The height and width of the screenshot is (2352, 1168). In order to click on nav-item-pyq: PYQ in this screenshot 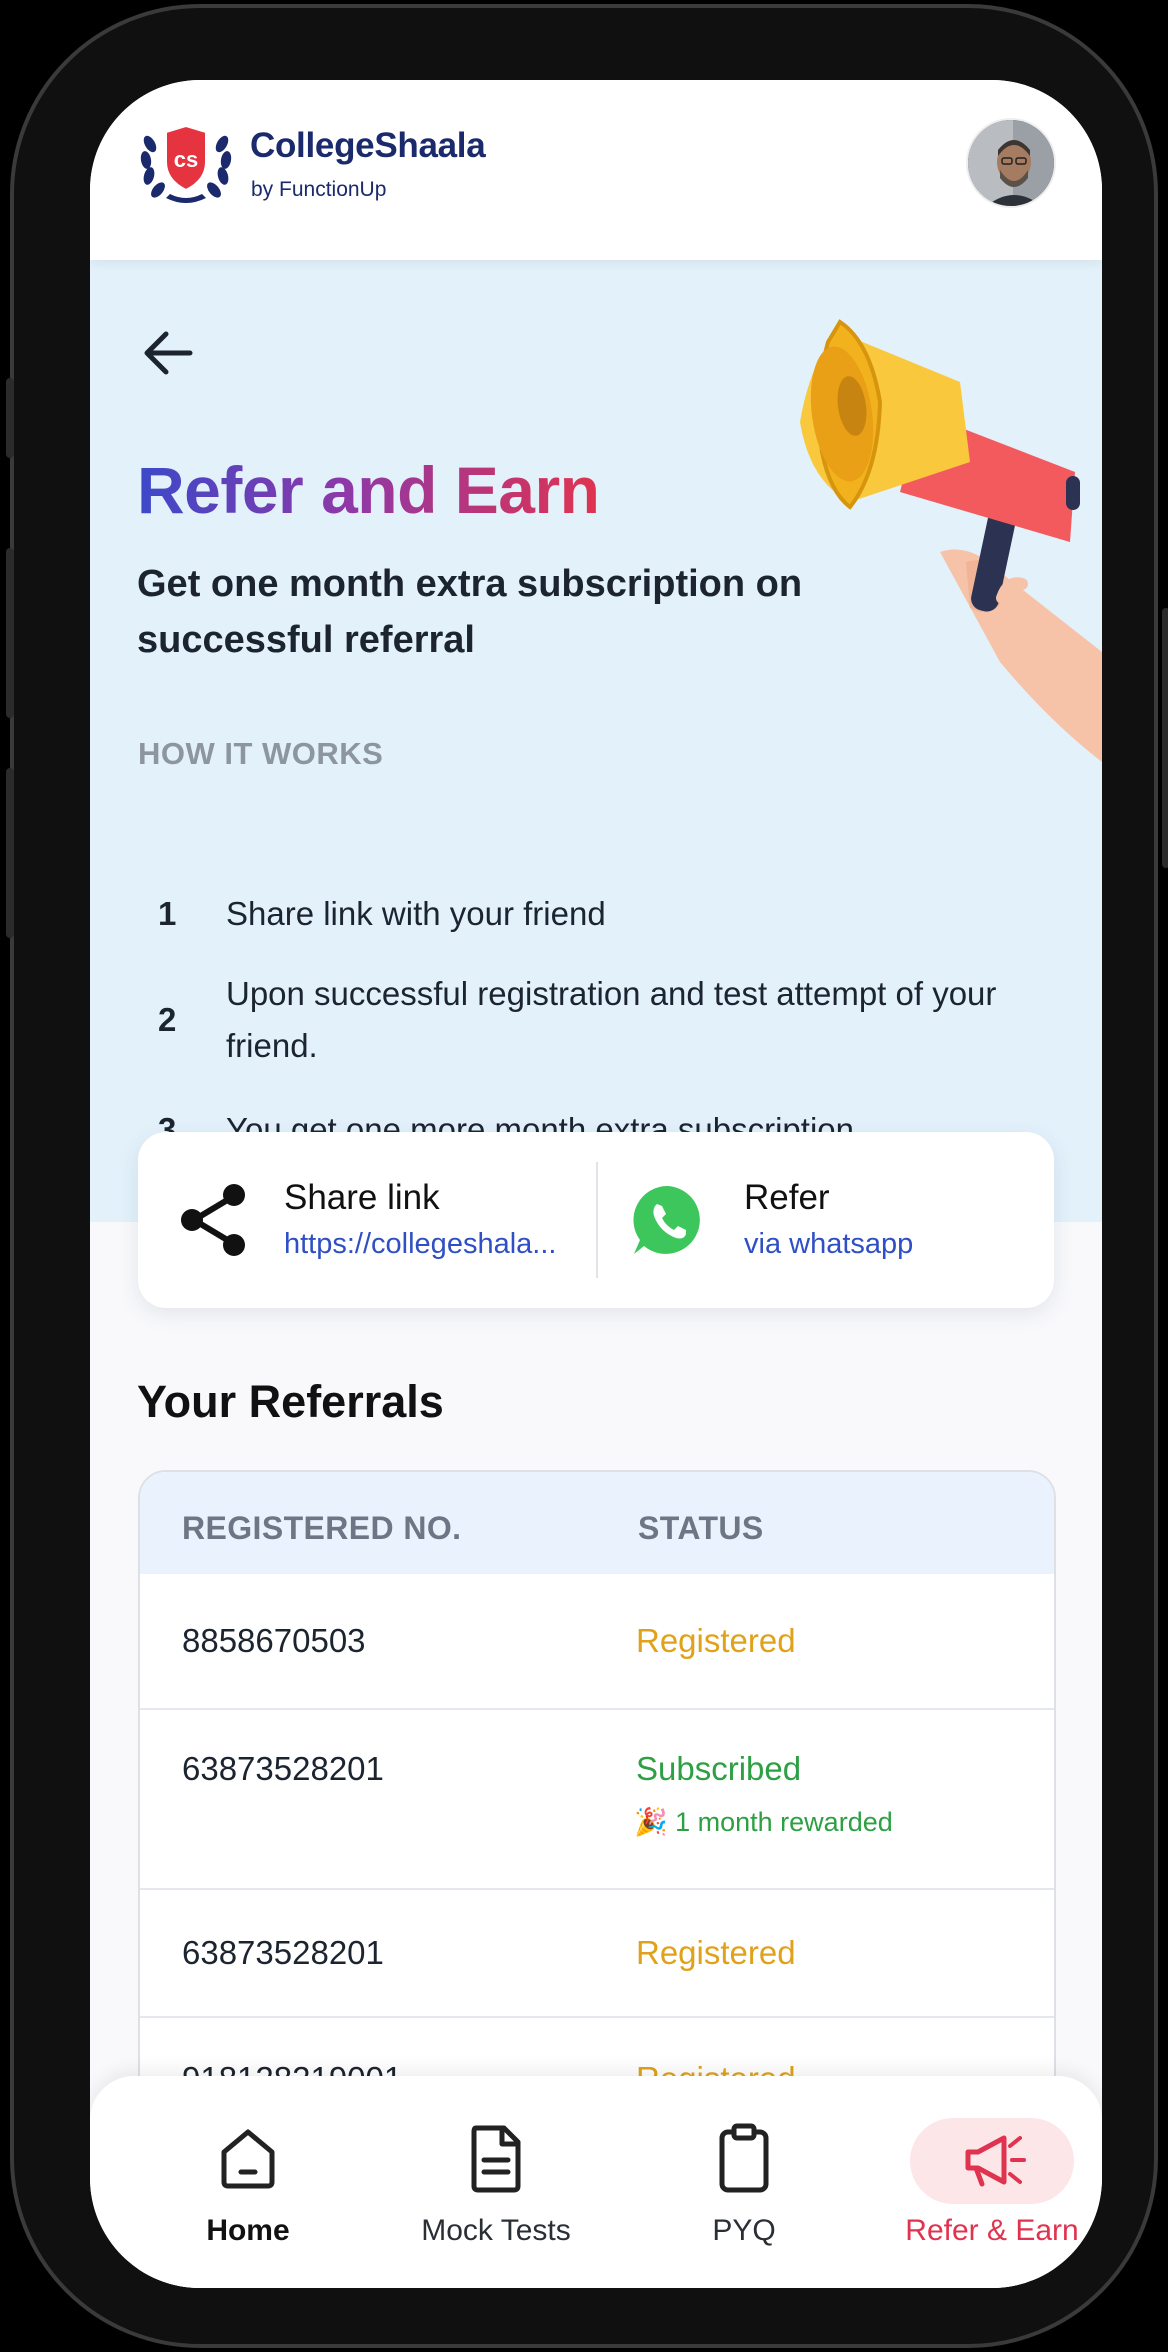, I will do `click(744, 2182)`.